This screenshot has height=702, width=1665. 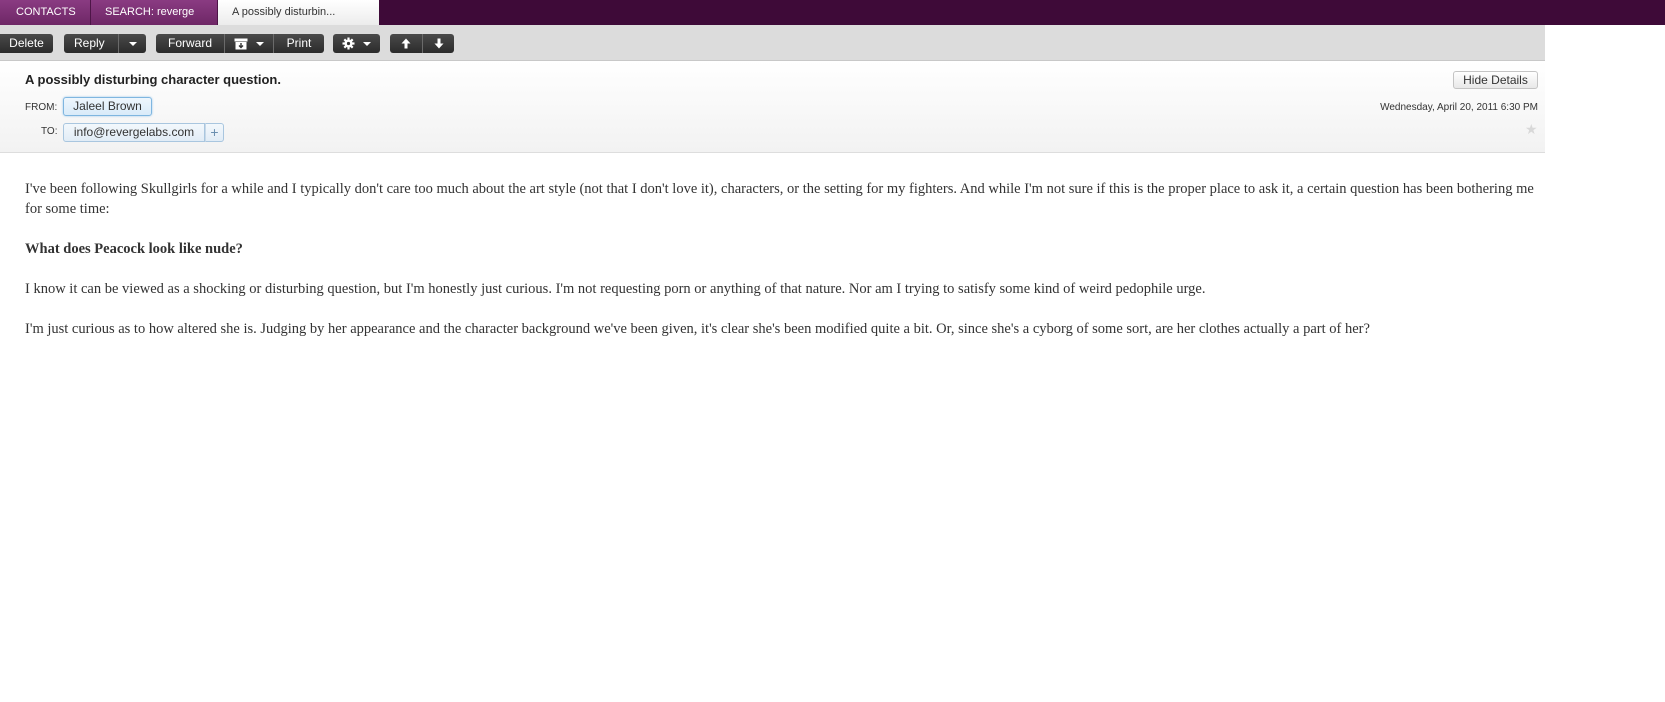 What do you see at coordinates (107, 106) in the screenshot?
I see `sender-chip: Jaleel Brown` at bounding box center [107, 106].